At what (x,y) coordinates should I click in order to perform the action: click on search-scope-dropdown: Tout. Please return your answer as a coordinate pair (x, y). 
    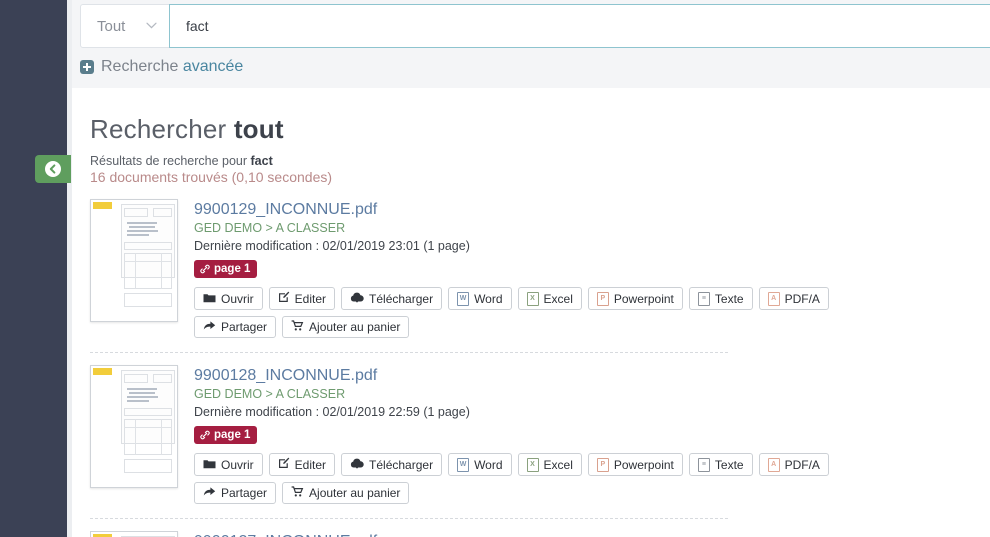
    Looking at the image, I should click on (125, 26).